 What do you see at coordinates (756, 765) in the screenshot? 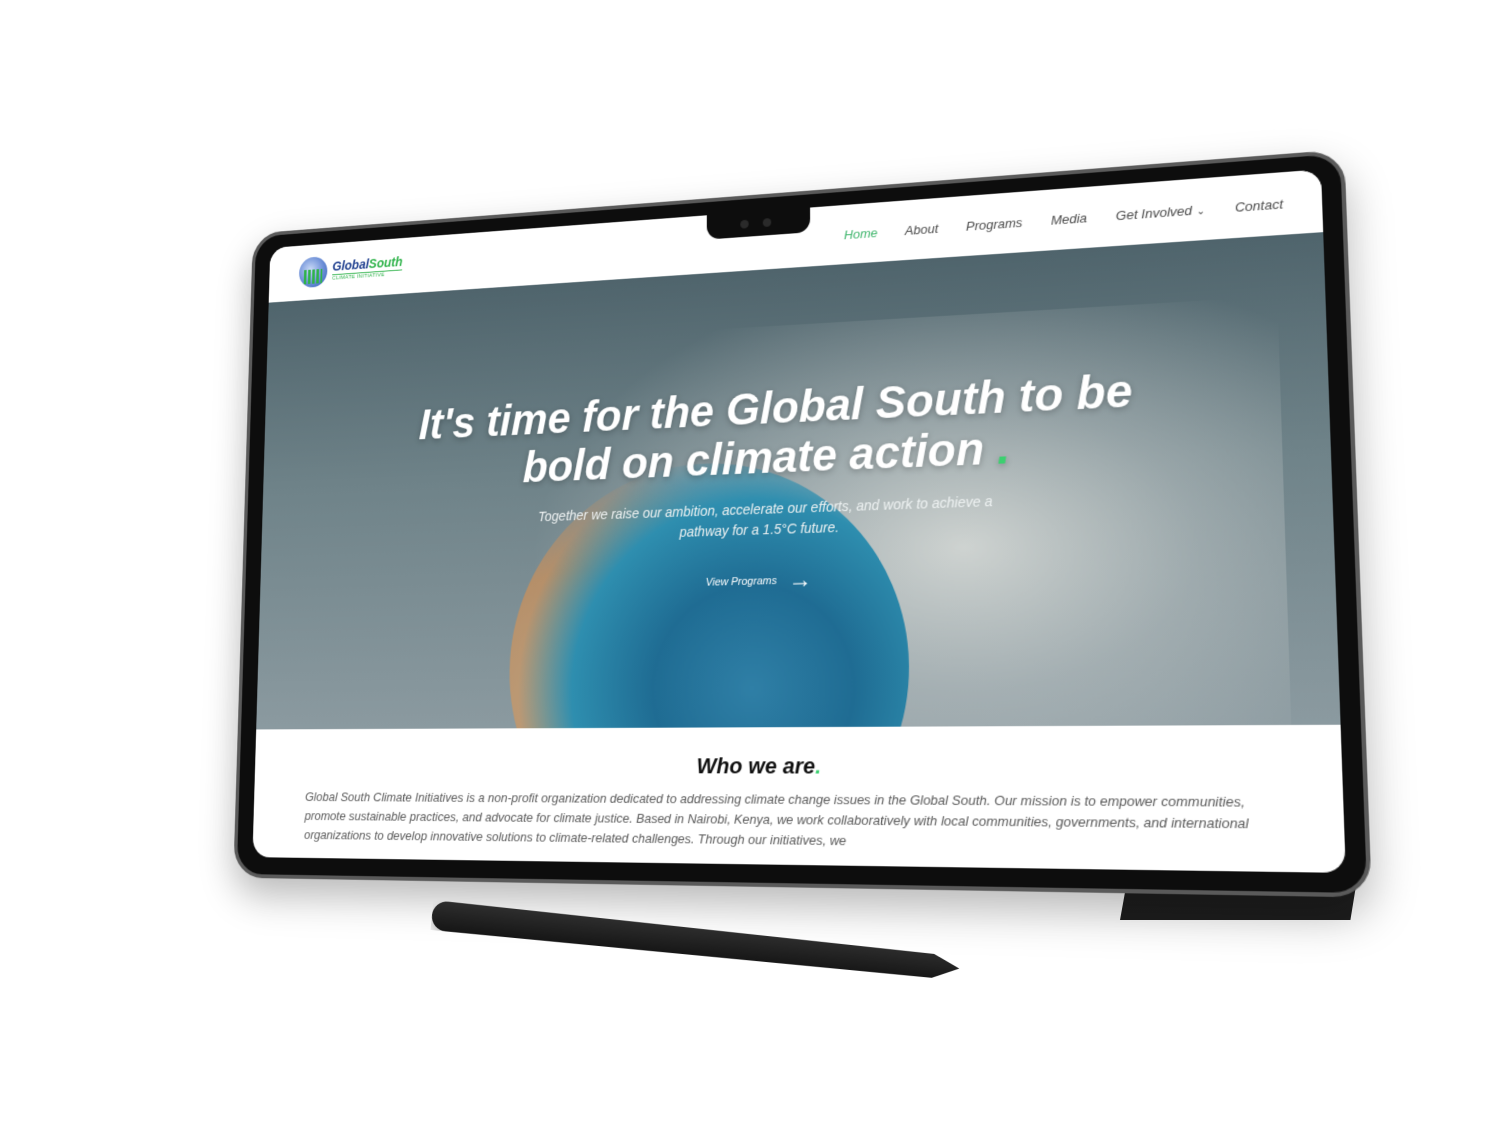
I see `who-we-are-title-text: Who we are` at bounding box center [756, 765].